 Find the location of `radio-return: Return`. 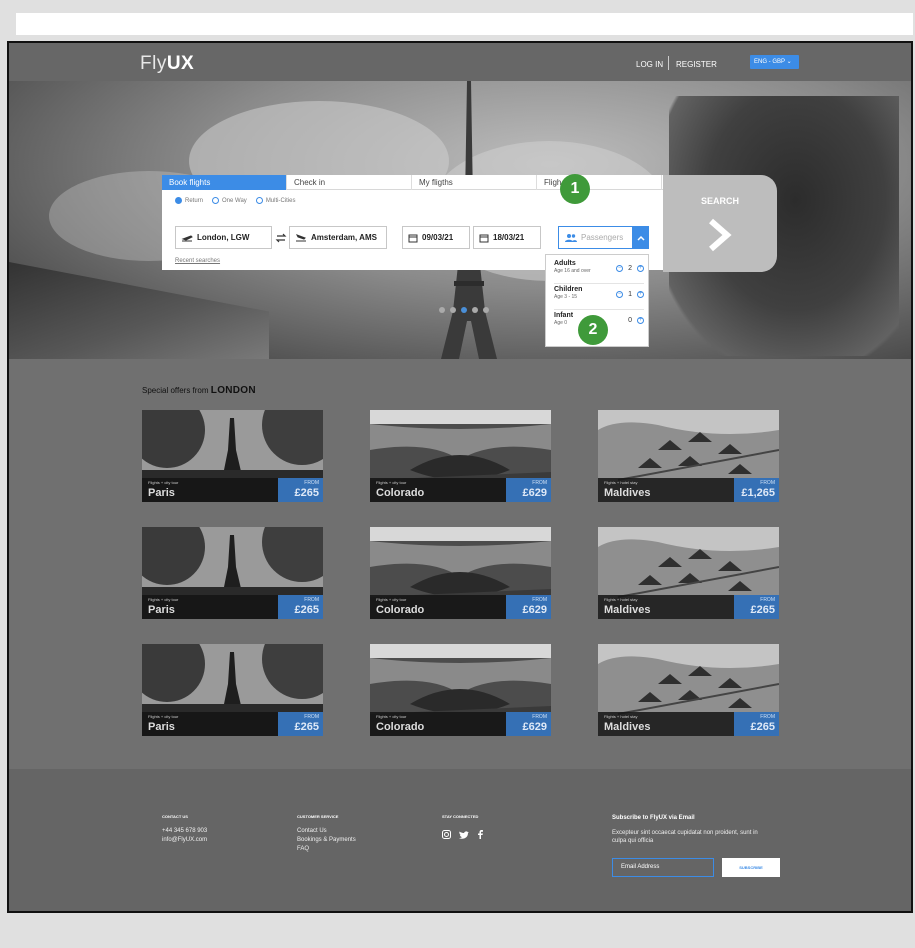

radio-return: Return is located at coordinates (189, 200).